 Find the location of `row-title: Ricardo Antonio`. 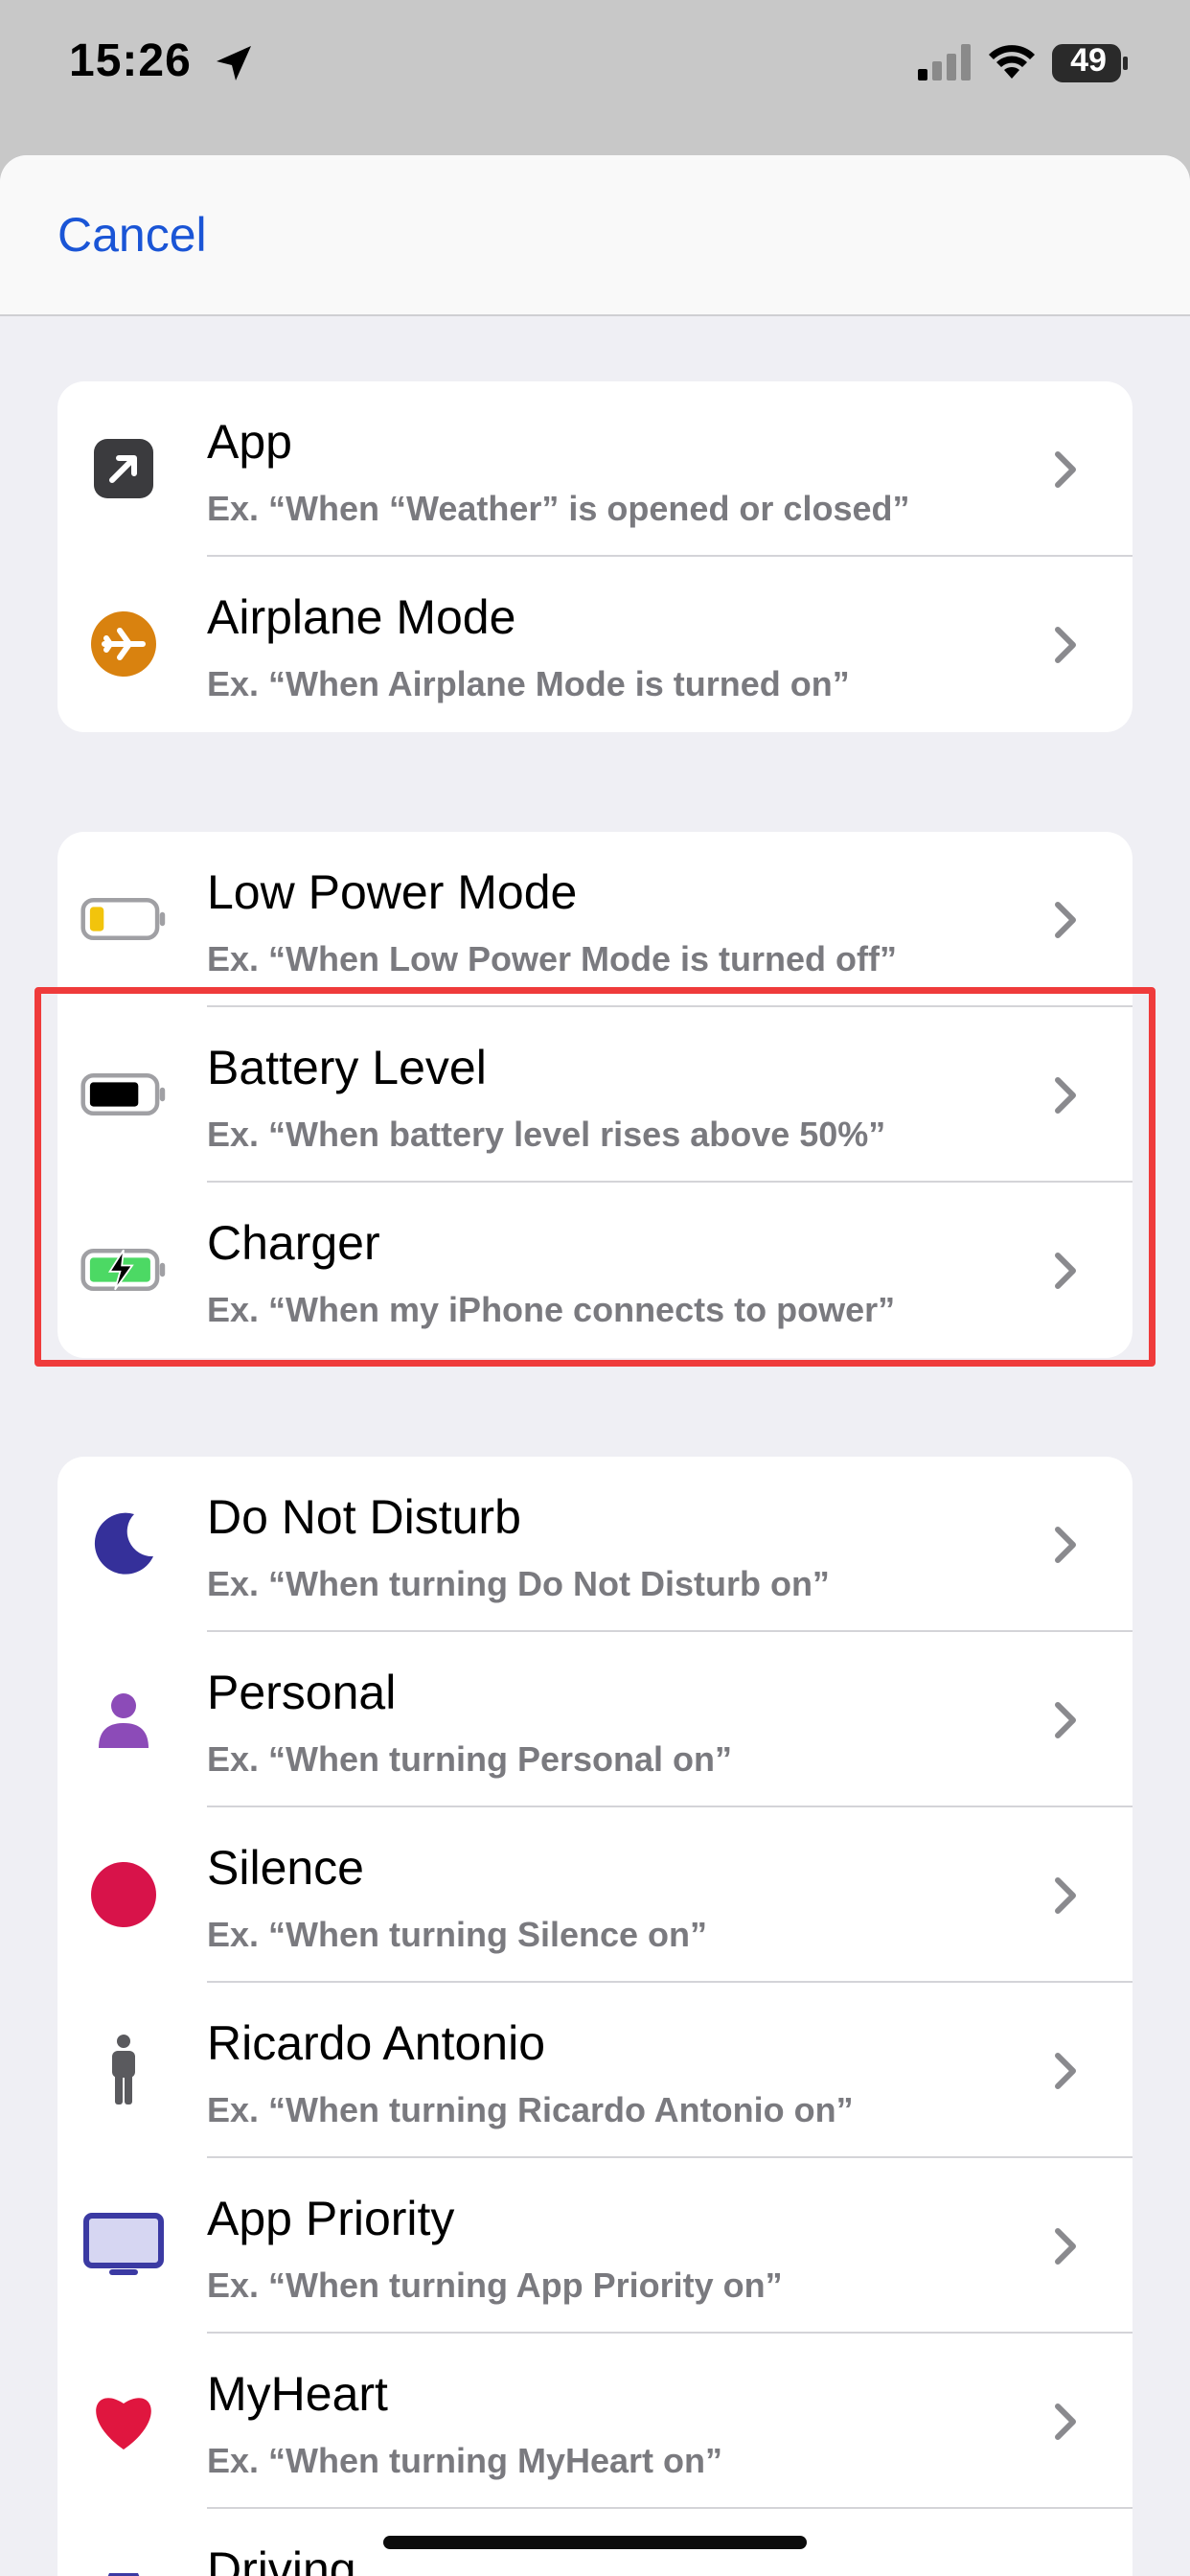

row-title: Ricardo Antonio is located at coordinates (377, 2043).